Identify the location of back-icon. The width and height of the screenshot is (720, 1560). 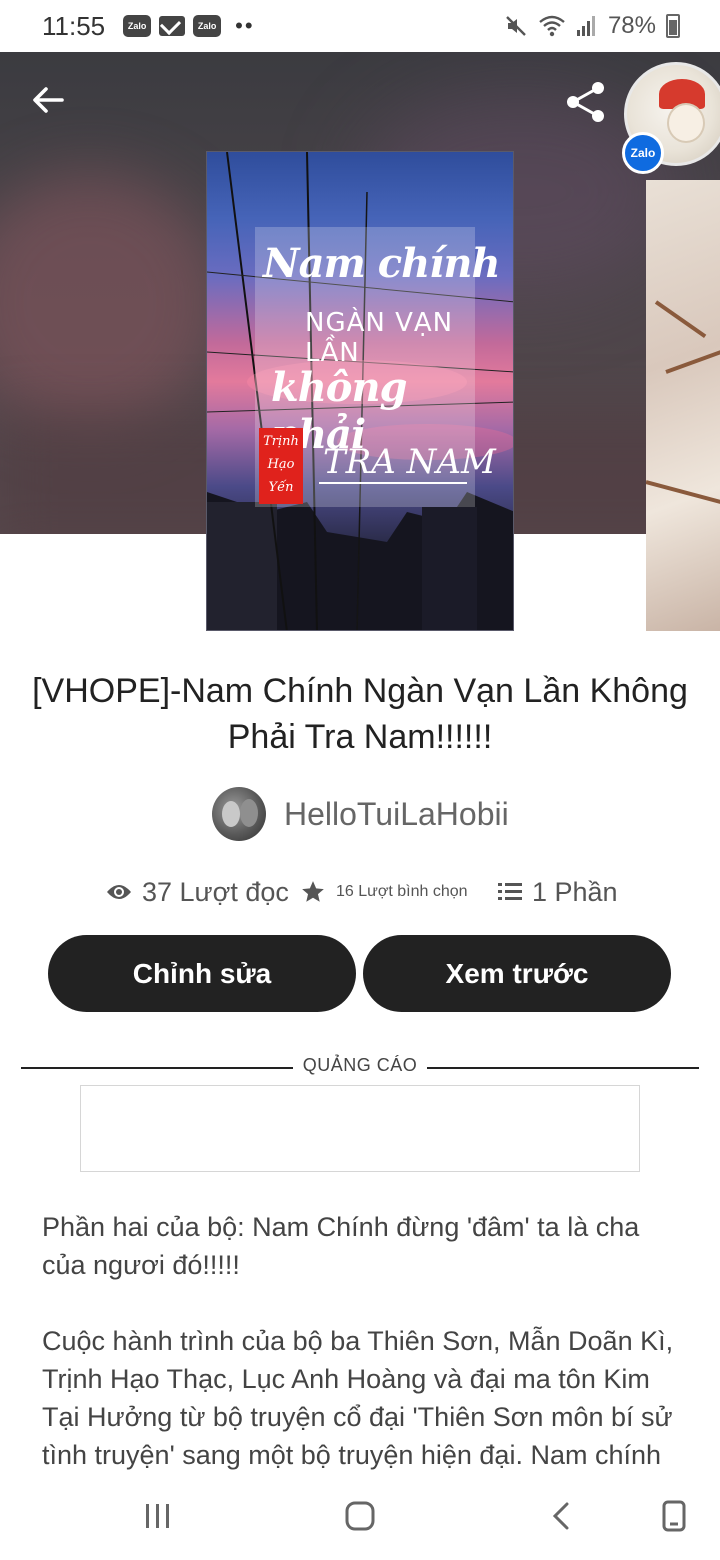
(560, 1516).